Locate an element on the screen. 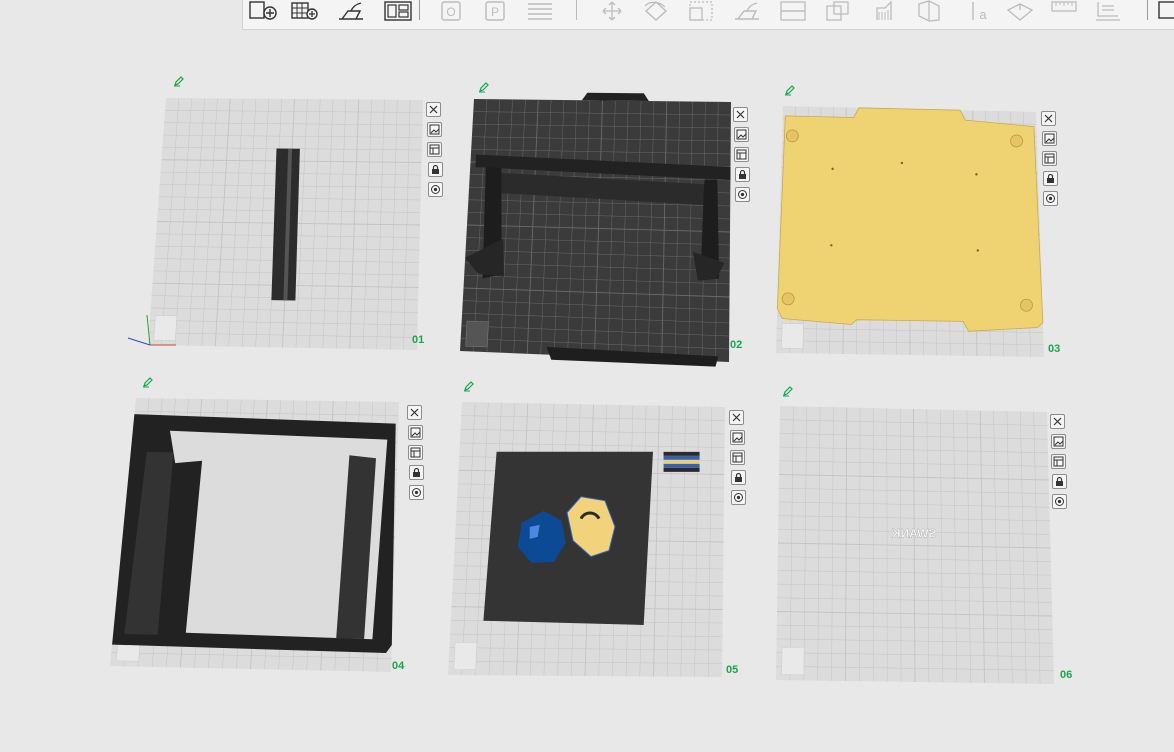 The height and width of the screenshot is (752, 1174). plate-number-01: 01 is located at coordinates (418, 340).